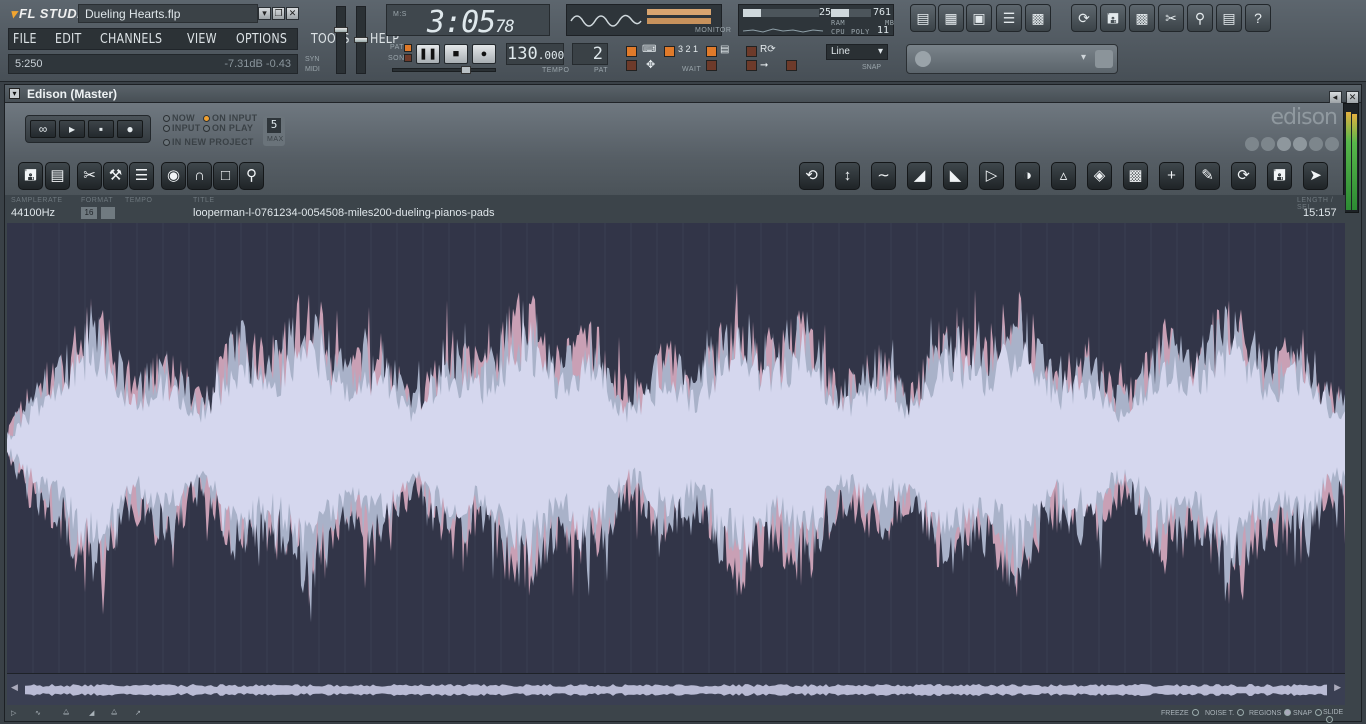  What do you see at coordinates (1063, 176) in the screenshot?
I see `amp-icon: ▵` at bounding box center [1063, 176].